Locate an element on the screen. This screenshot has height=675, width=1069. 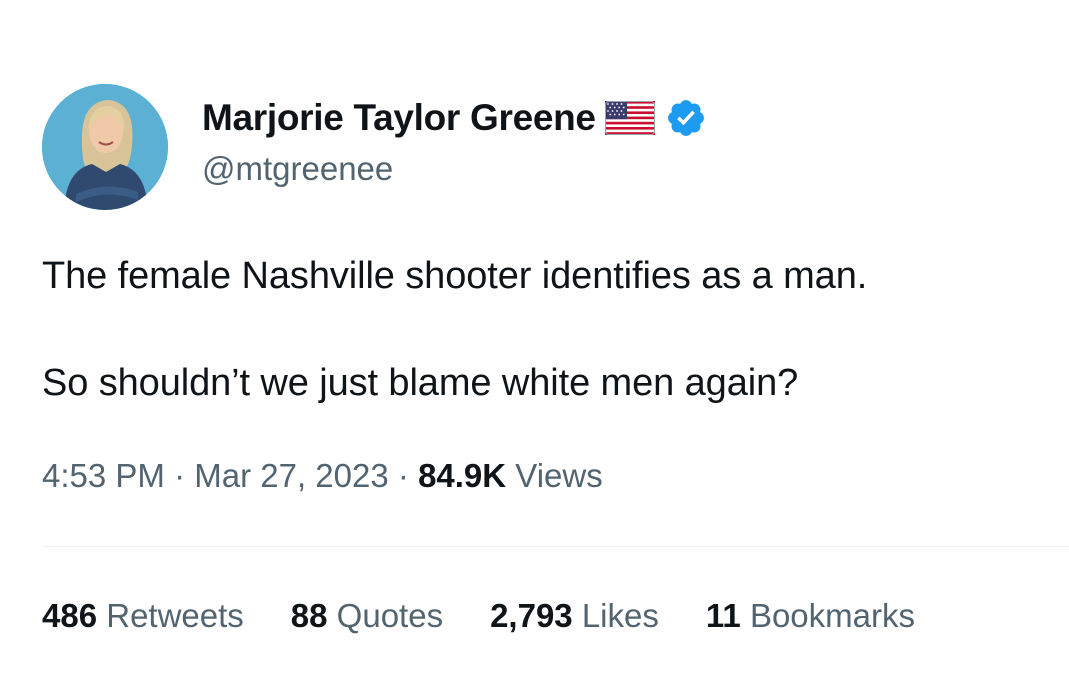
bookmarks-stat: 11 Bookmarks is located at coordinates (810, 616).